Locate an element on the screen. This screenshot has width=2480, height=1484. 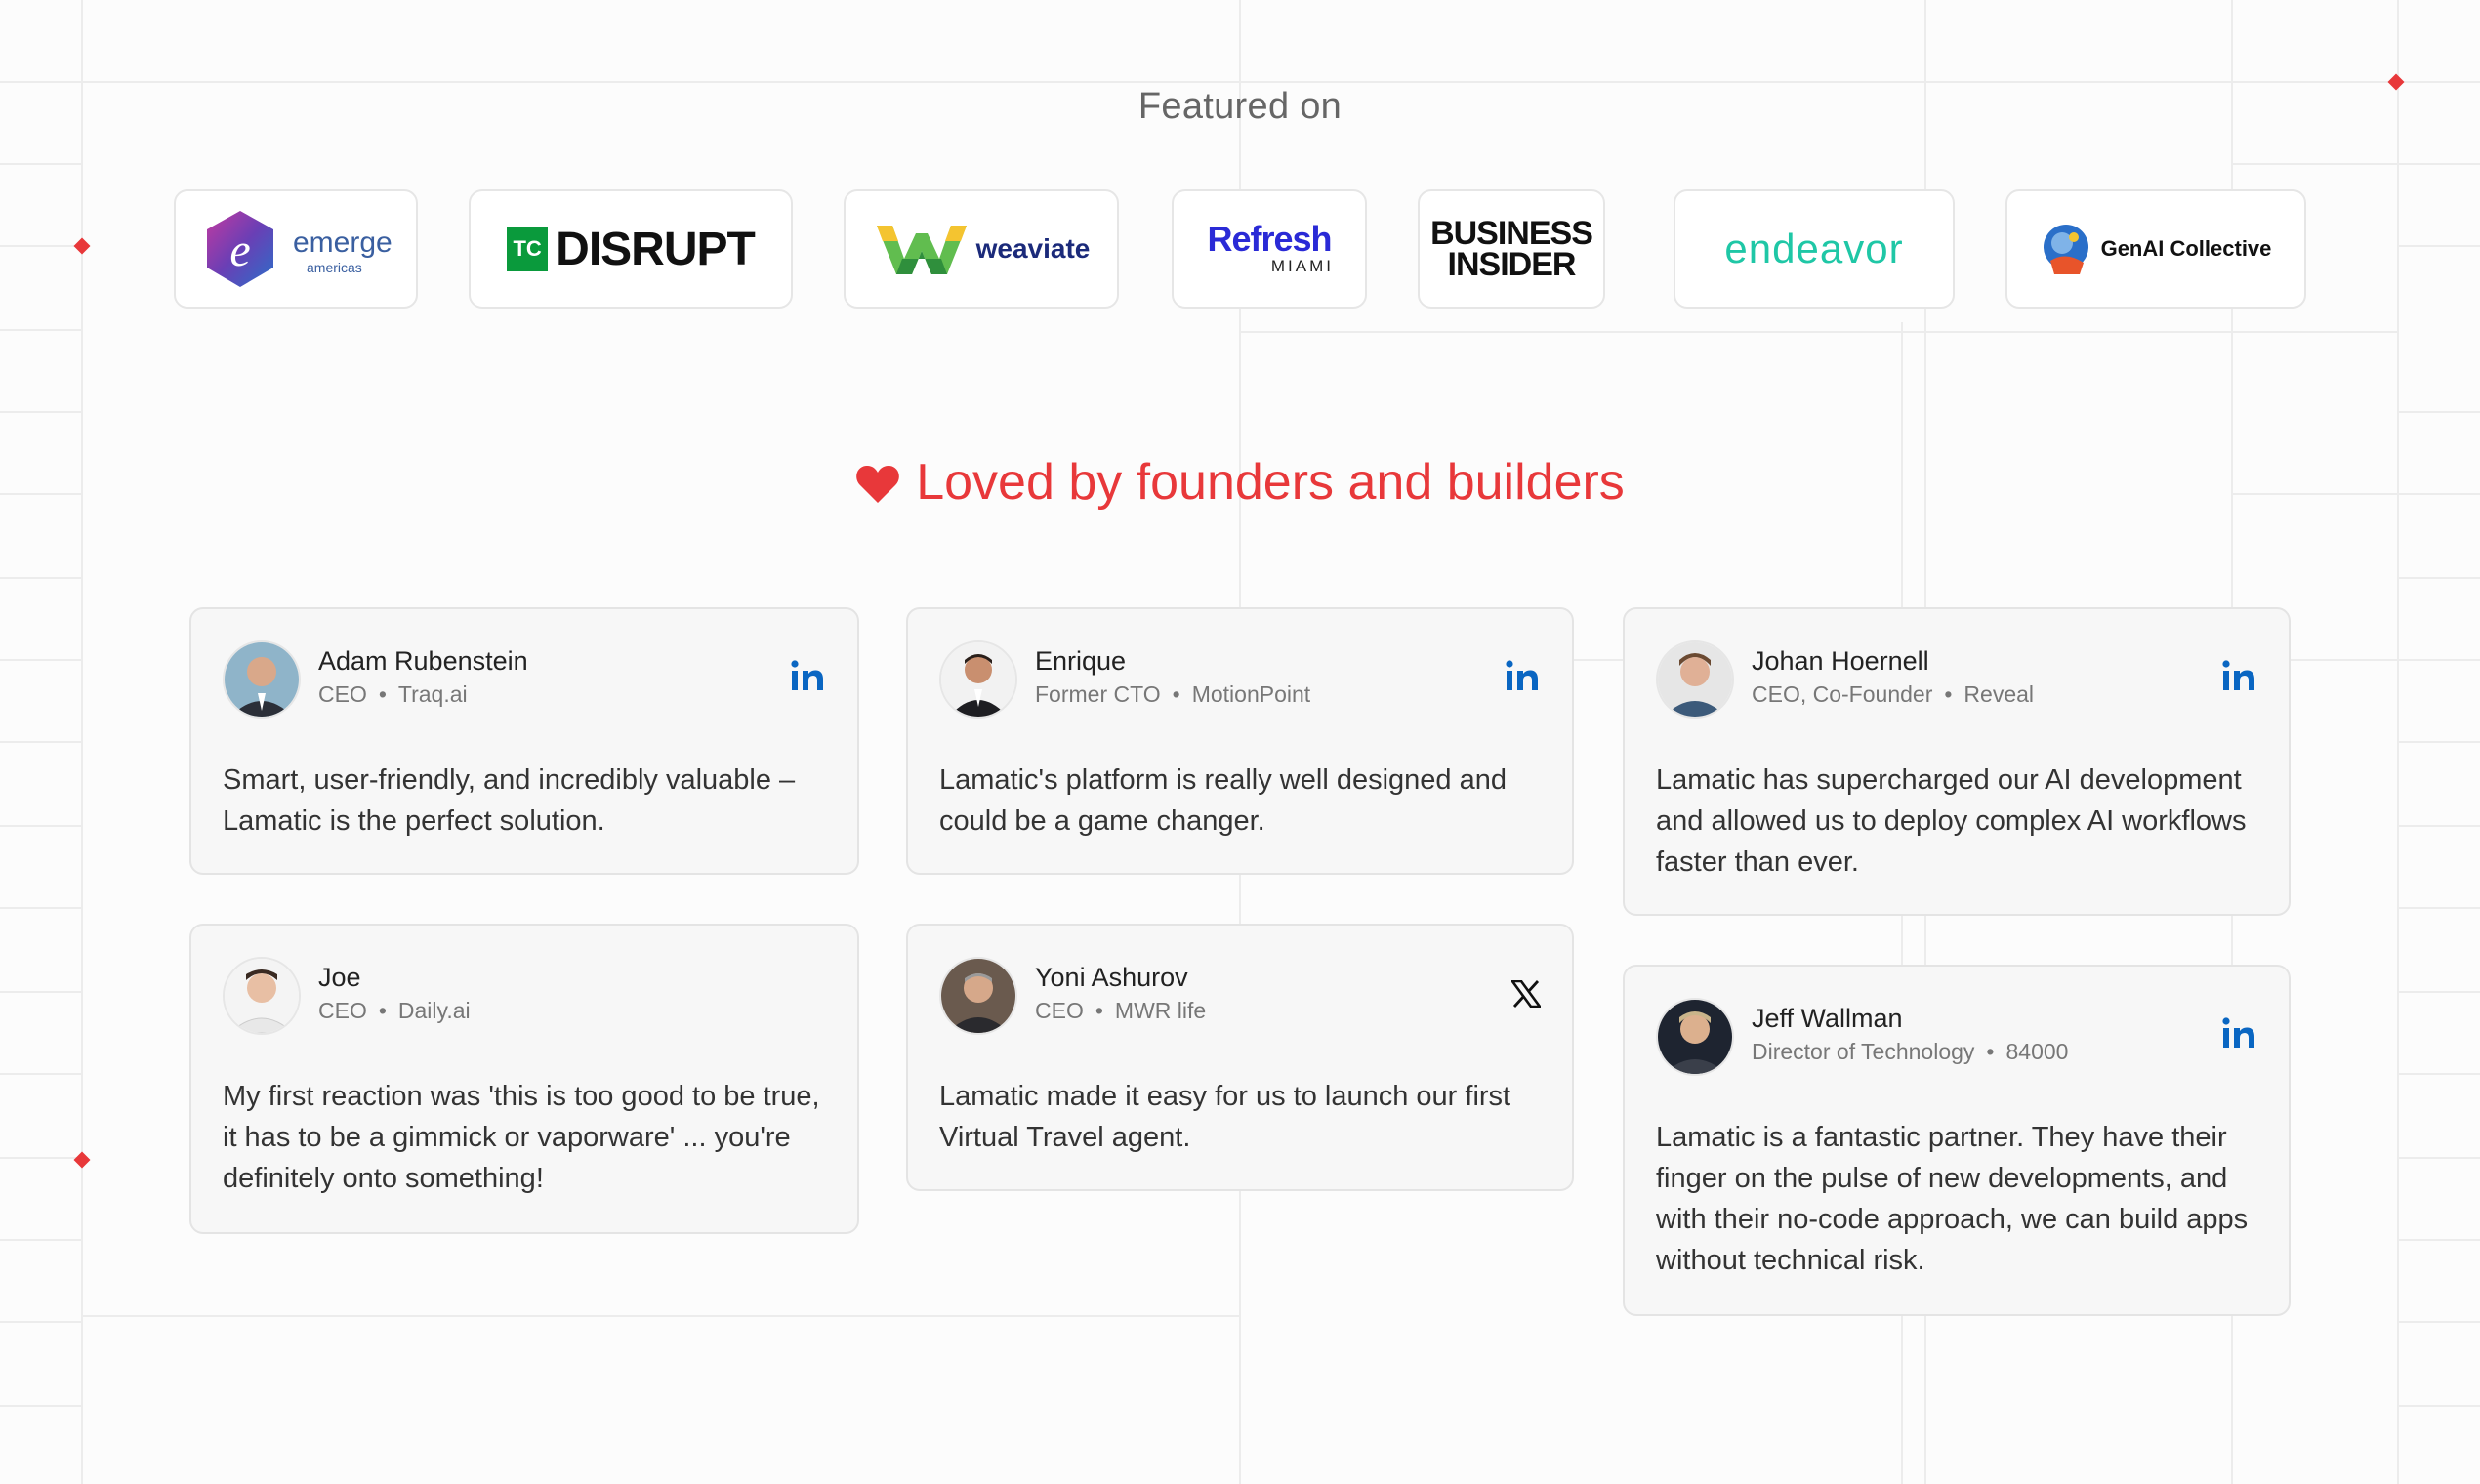
refresh-sub: MIAMI is located at coordinates (1302, 266).